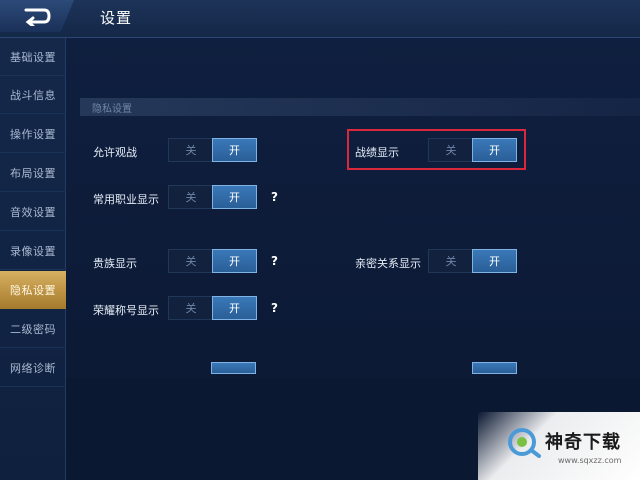 This screenshot has height=480, width=640. I want to click on sidebar-item-sound: 音效设置, so click(33, 212).